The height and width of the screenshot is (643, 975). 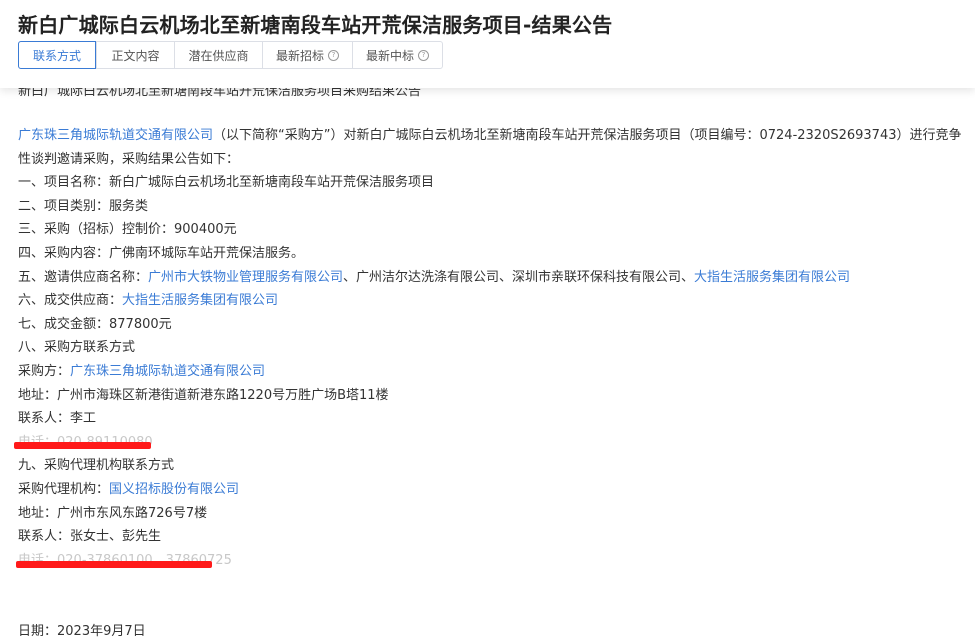 What do you see at coordinates (245, 277) in the screenshot?
I see `supplier-link-datie: 广州市大铁物业管理服务有限公司` at bounding box center [245, 277].